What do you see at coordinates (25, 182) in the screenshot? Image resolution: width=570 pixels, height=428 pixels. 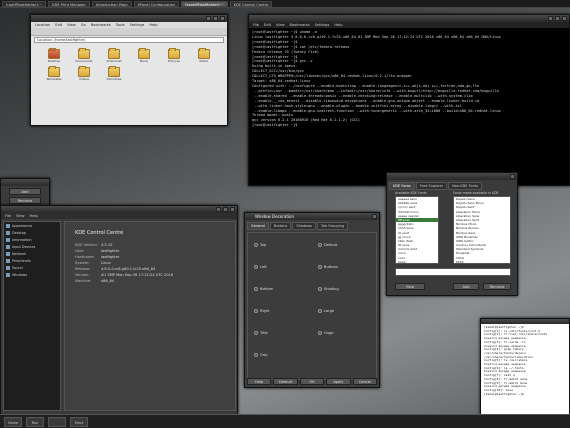 I see `small-dialog-titlebar` at bounding box center [25, 182].